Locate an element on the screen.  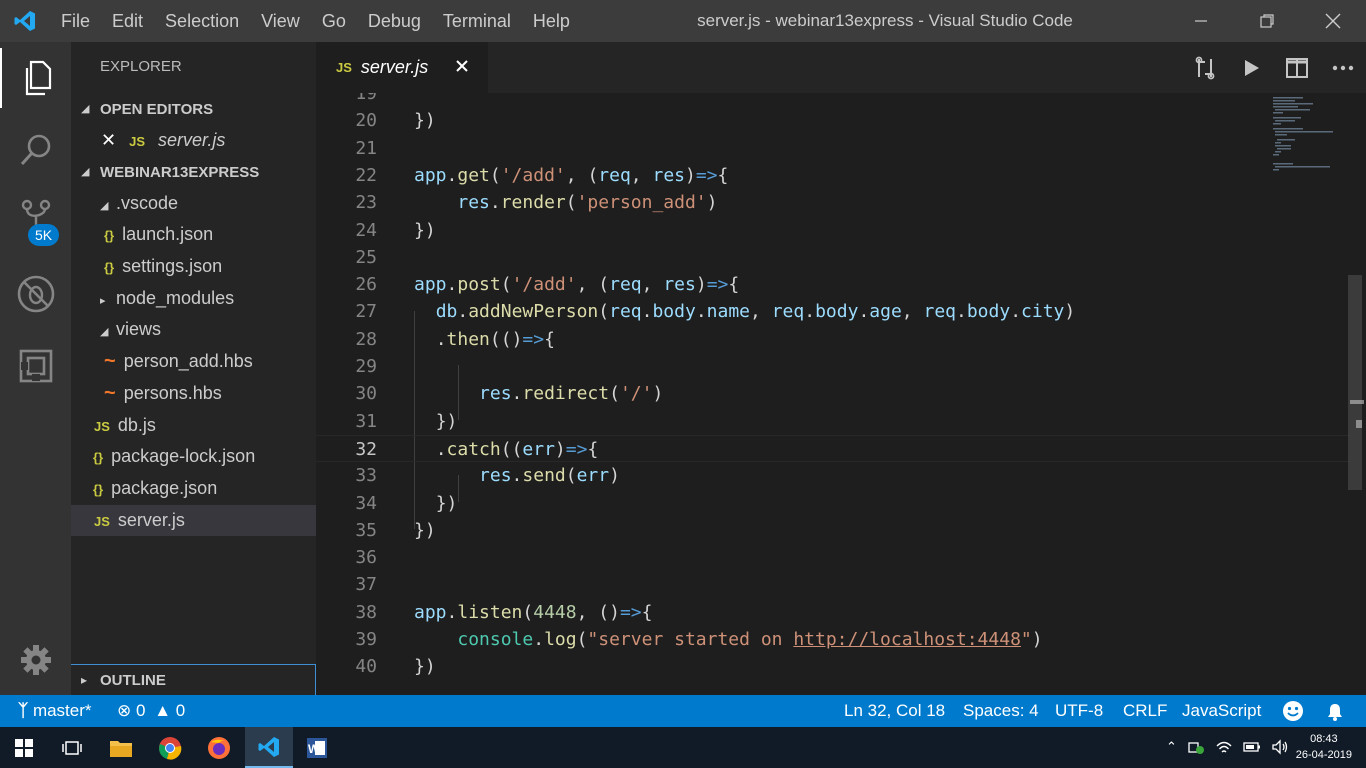
code-line: 24}) is located at coordinates (833, 230).